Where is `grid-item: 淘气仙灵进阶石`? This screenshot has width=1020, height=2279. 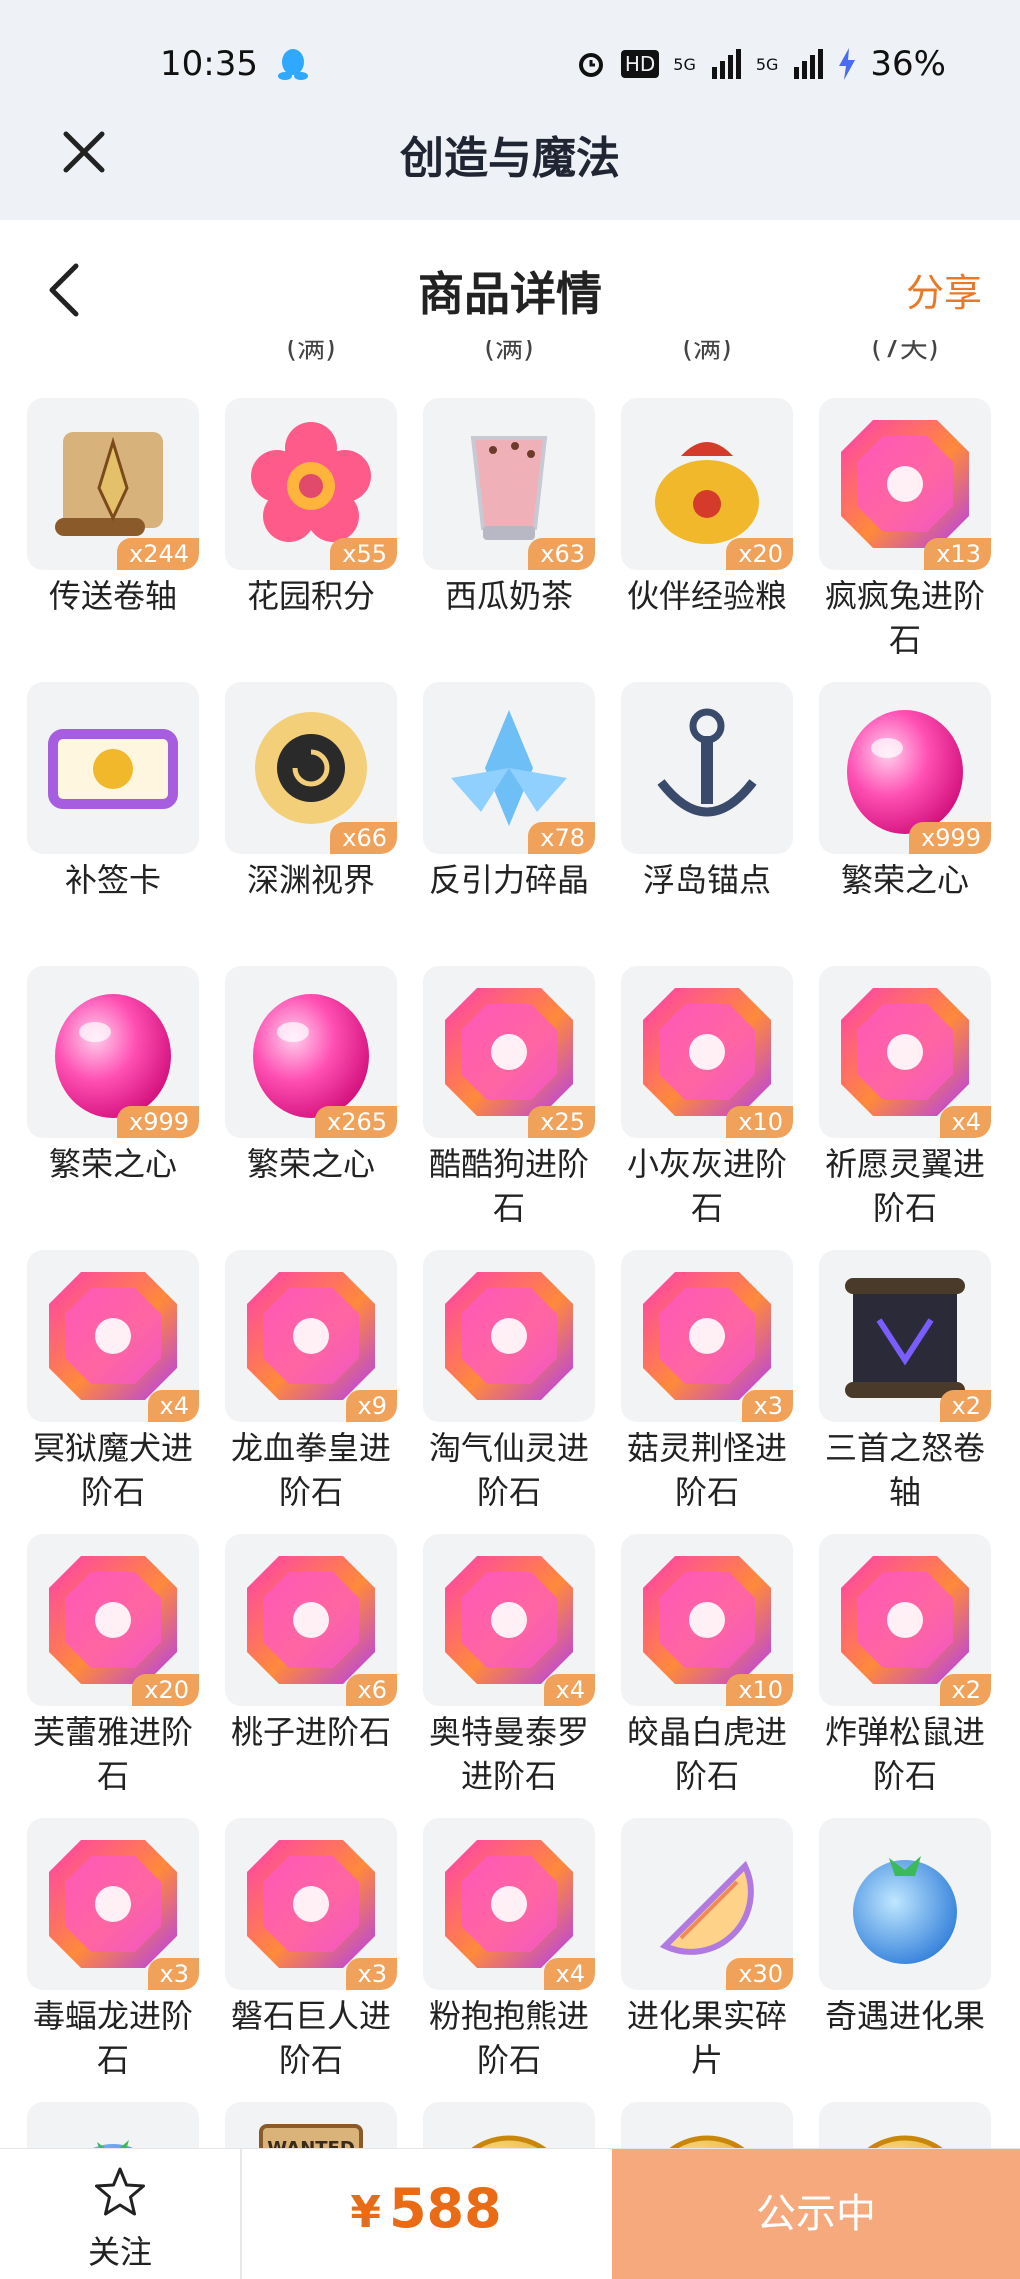 grid-item: 淘气仙灵进阶石 is located at coordinates (509, 1392).